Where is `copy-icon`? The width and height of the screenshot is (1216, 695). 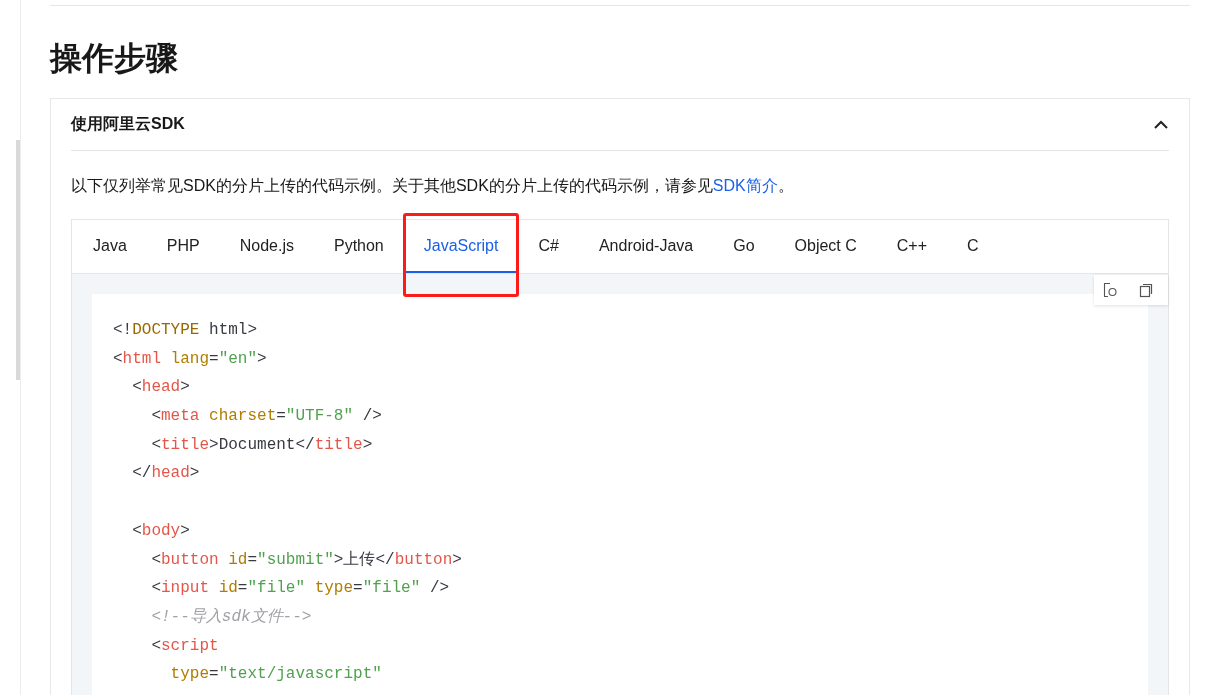
copy-icon is located at coordinates (1146, 290).